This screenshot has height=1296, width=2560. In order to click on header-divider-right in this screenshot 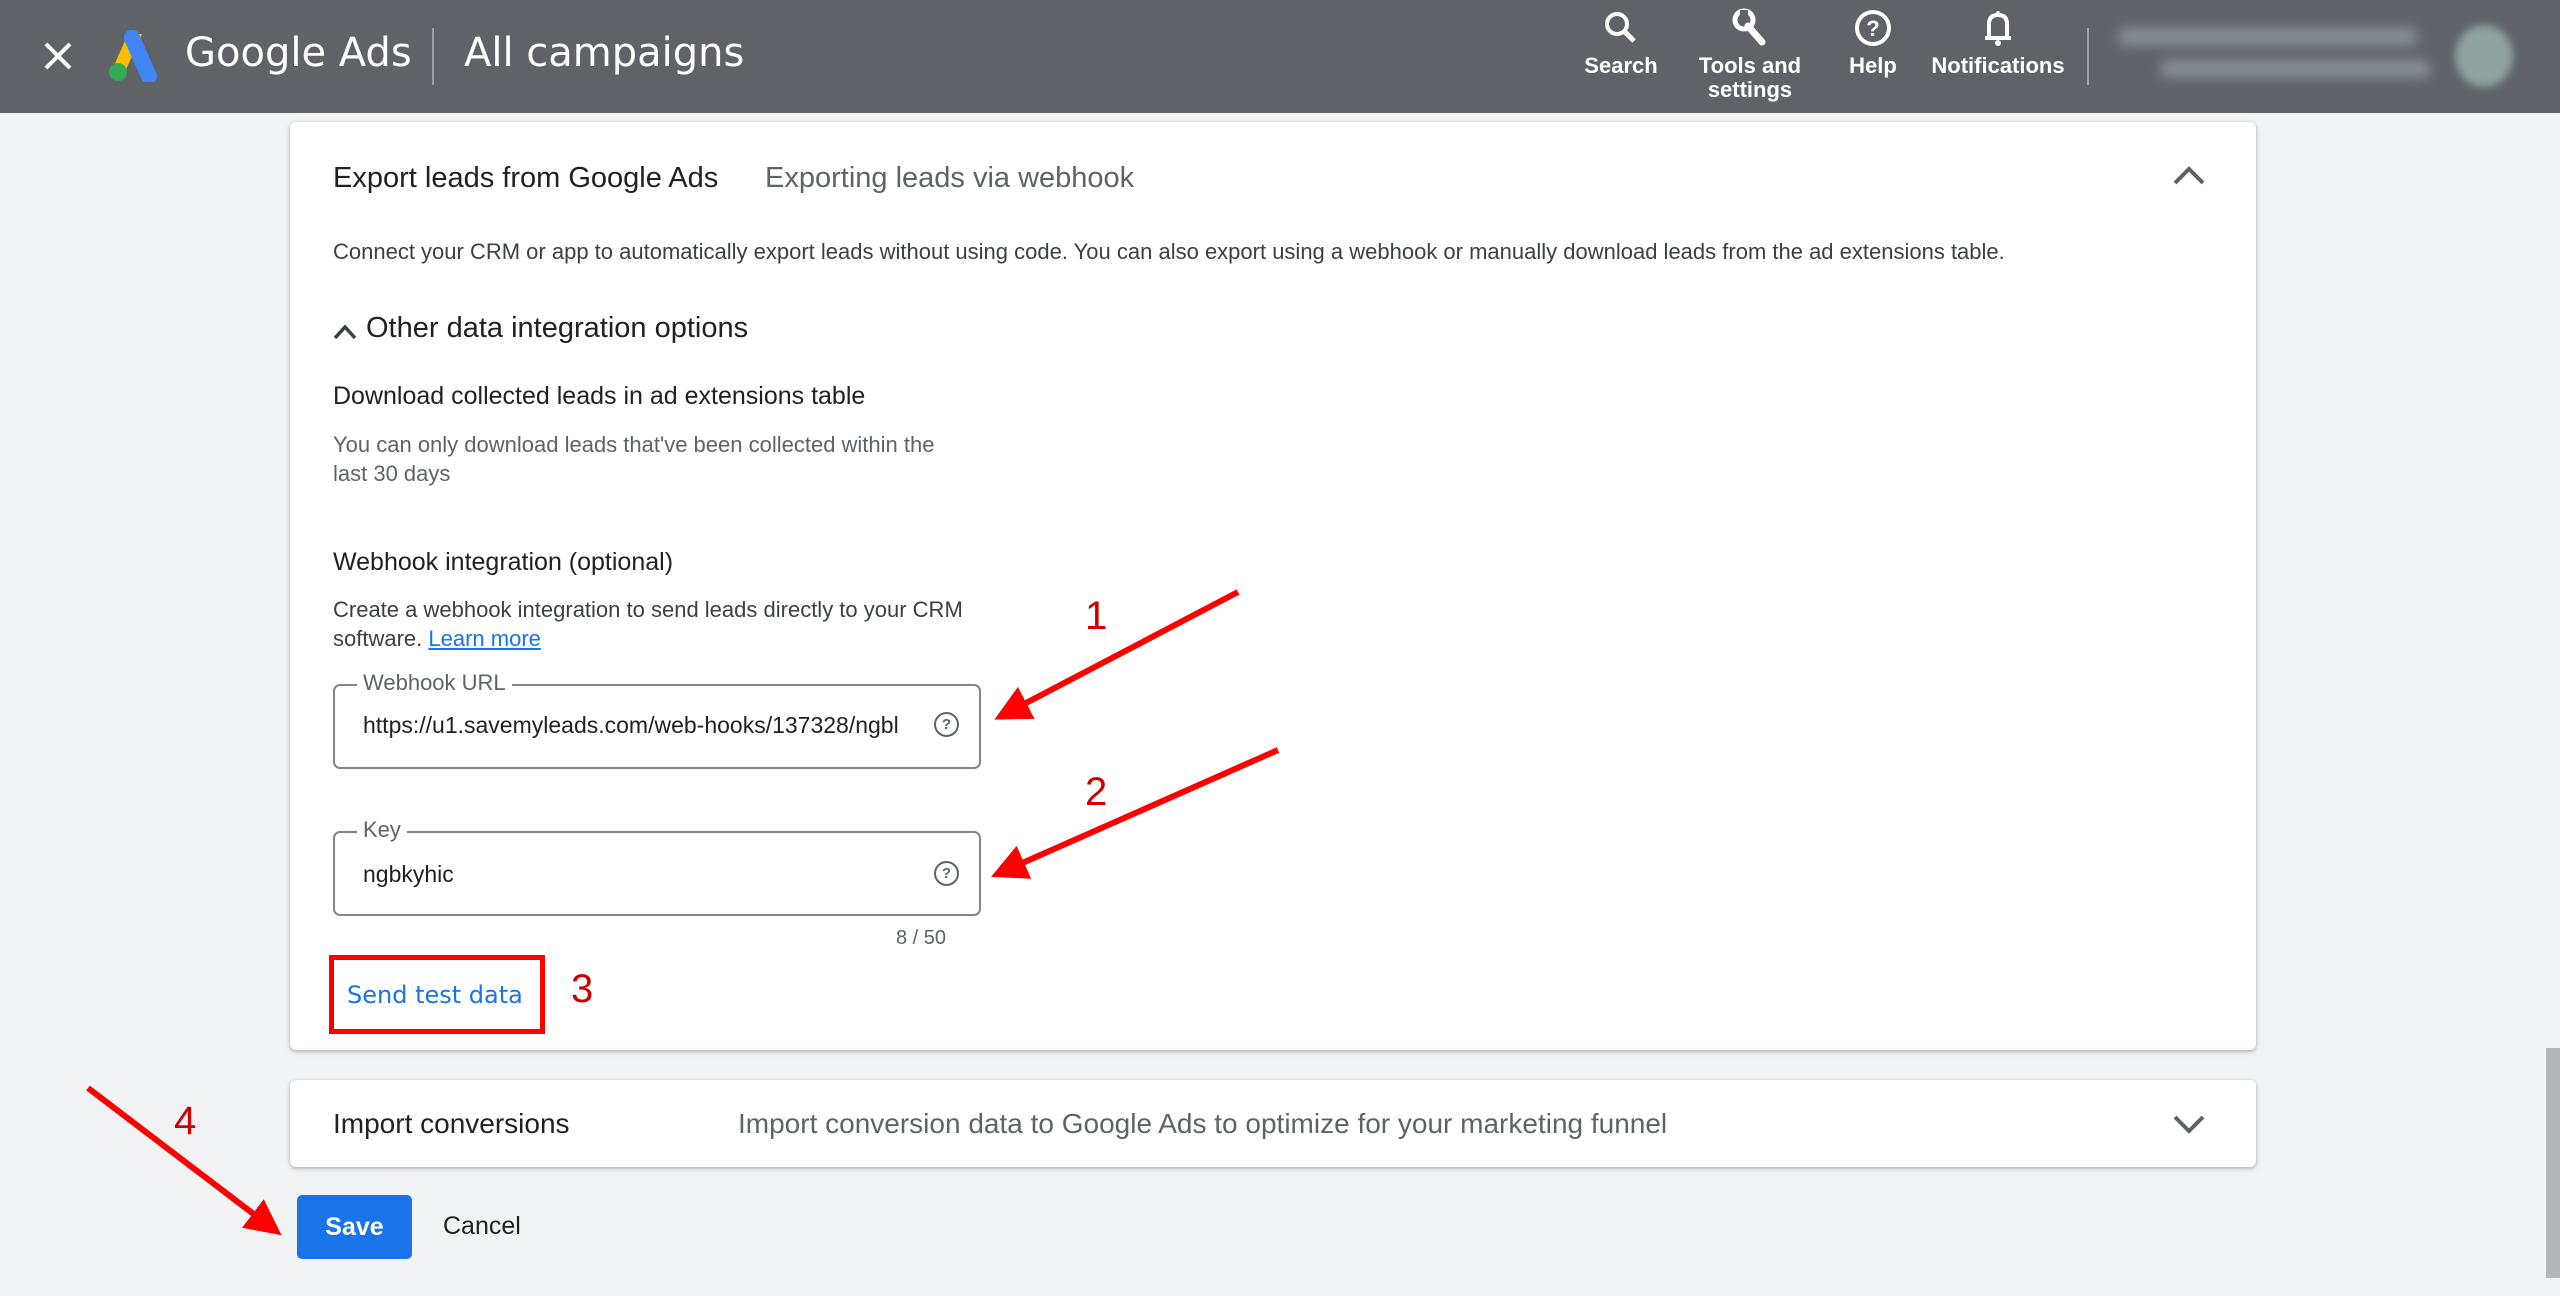, I will do `click(2088, 56)`.